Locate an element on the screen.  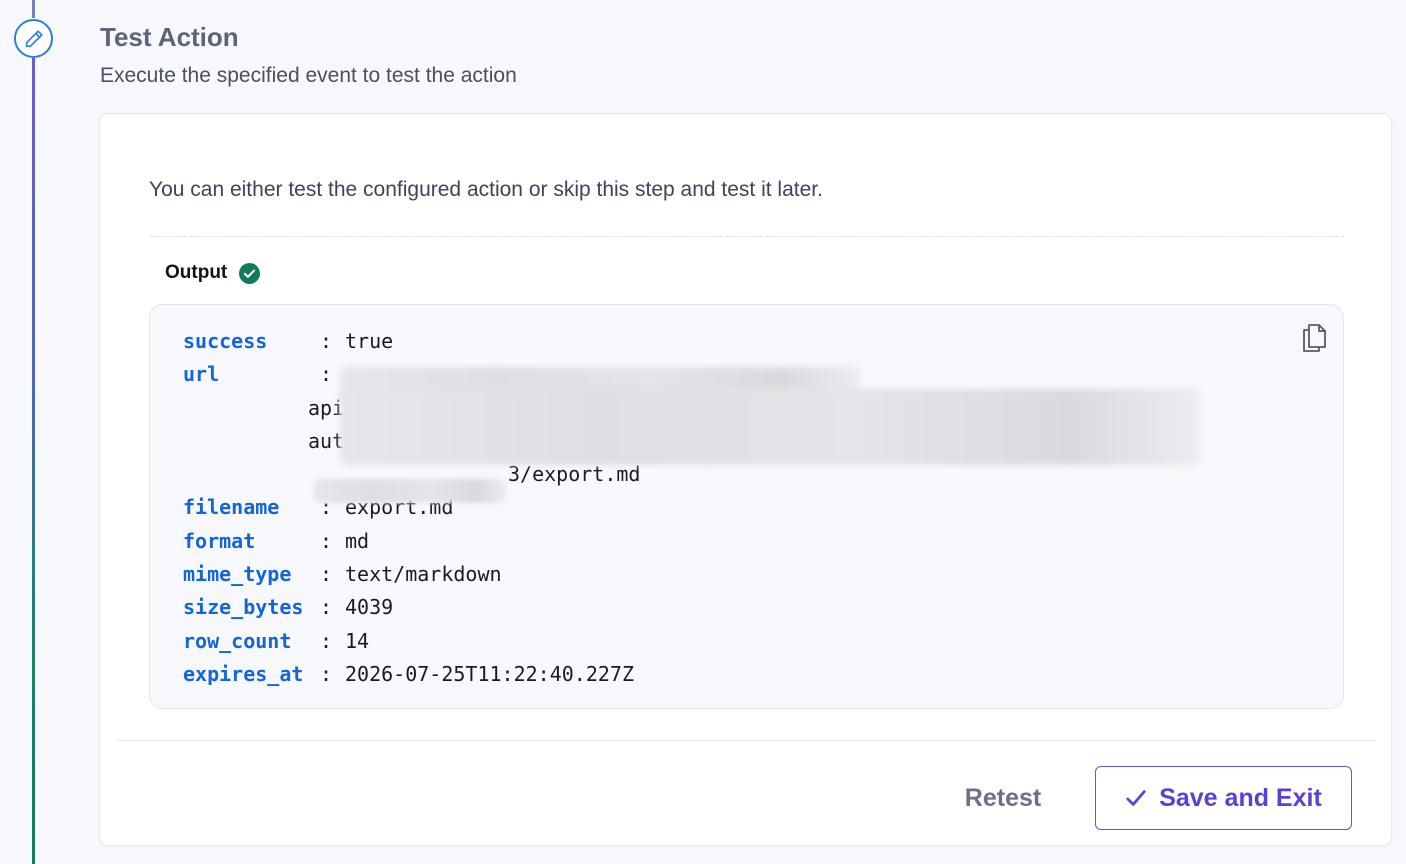
output-label: Output is located at coordinates (196, 272).